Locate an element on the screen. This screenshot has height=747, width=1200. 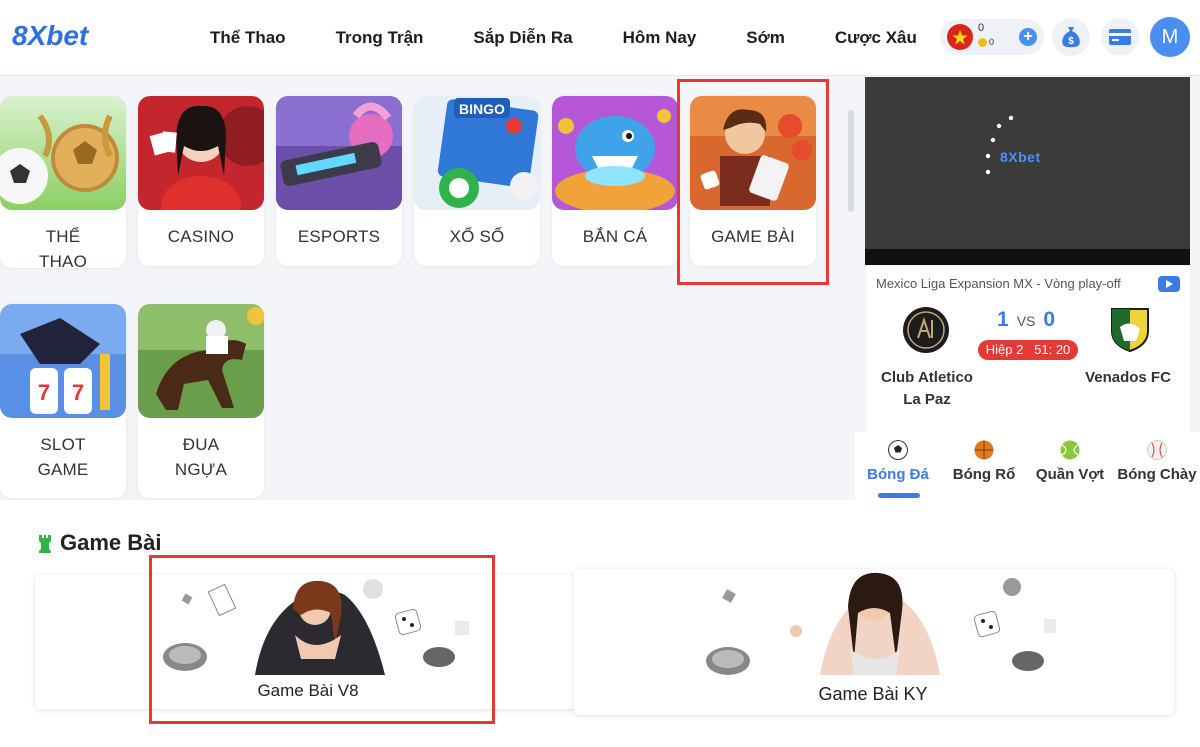
category-label: ESPORTS is located at coordinates (339, 236).